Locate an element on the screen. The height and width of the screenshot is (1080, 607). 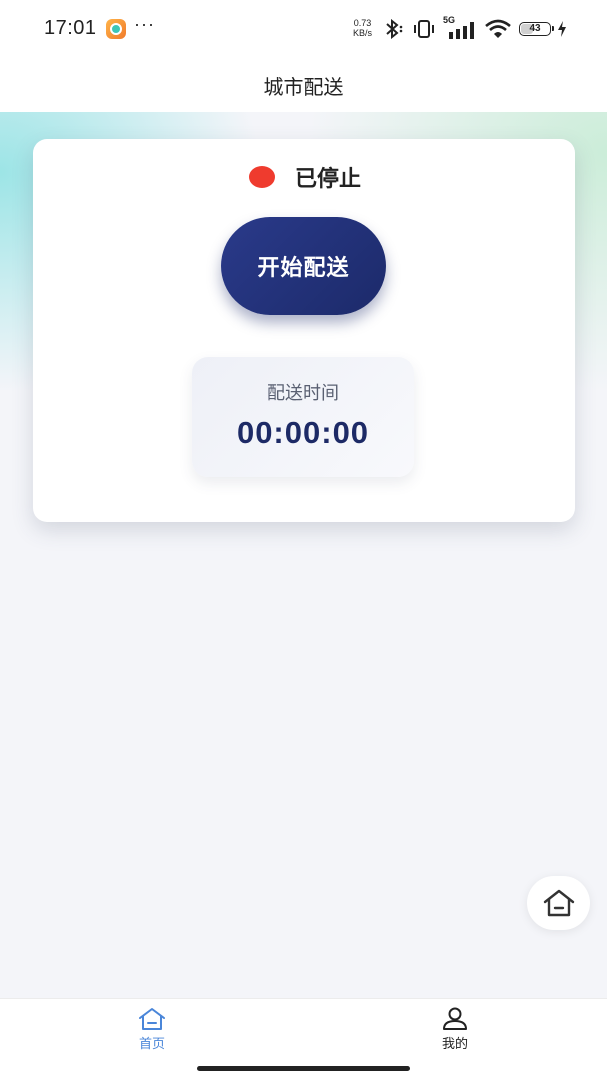
user-icon is located at coordinates (455, 1018).